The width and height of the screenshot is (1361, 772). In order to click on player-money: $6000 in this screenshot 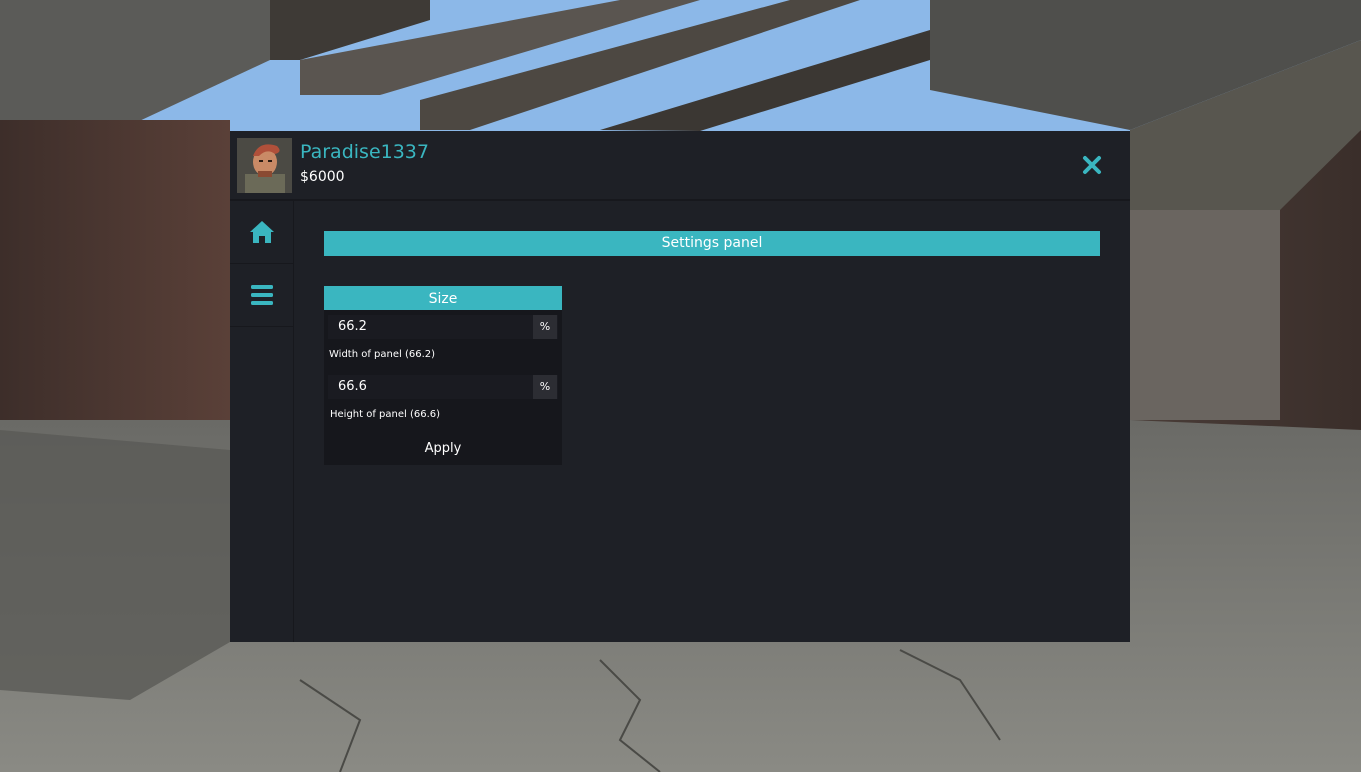, I will do `click(322, 177)`.